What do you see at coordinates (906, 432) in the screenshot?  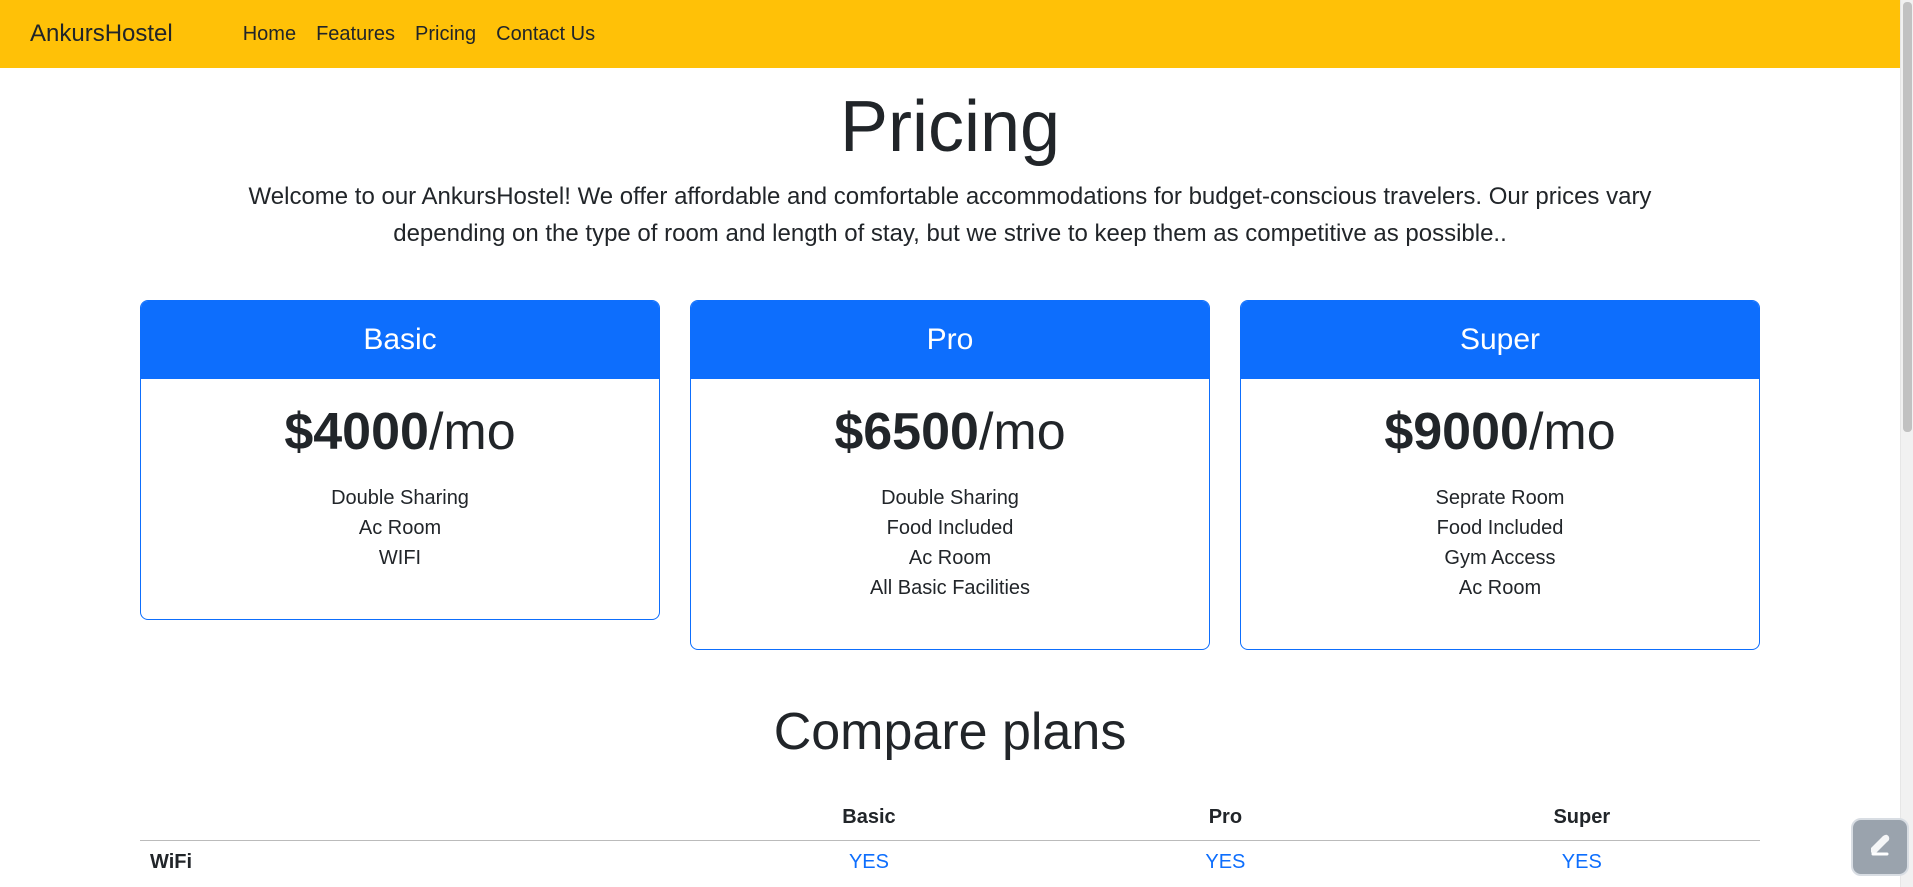 I see `plan-price-amount: $6500` at bounding box center [906, 432].